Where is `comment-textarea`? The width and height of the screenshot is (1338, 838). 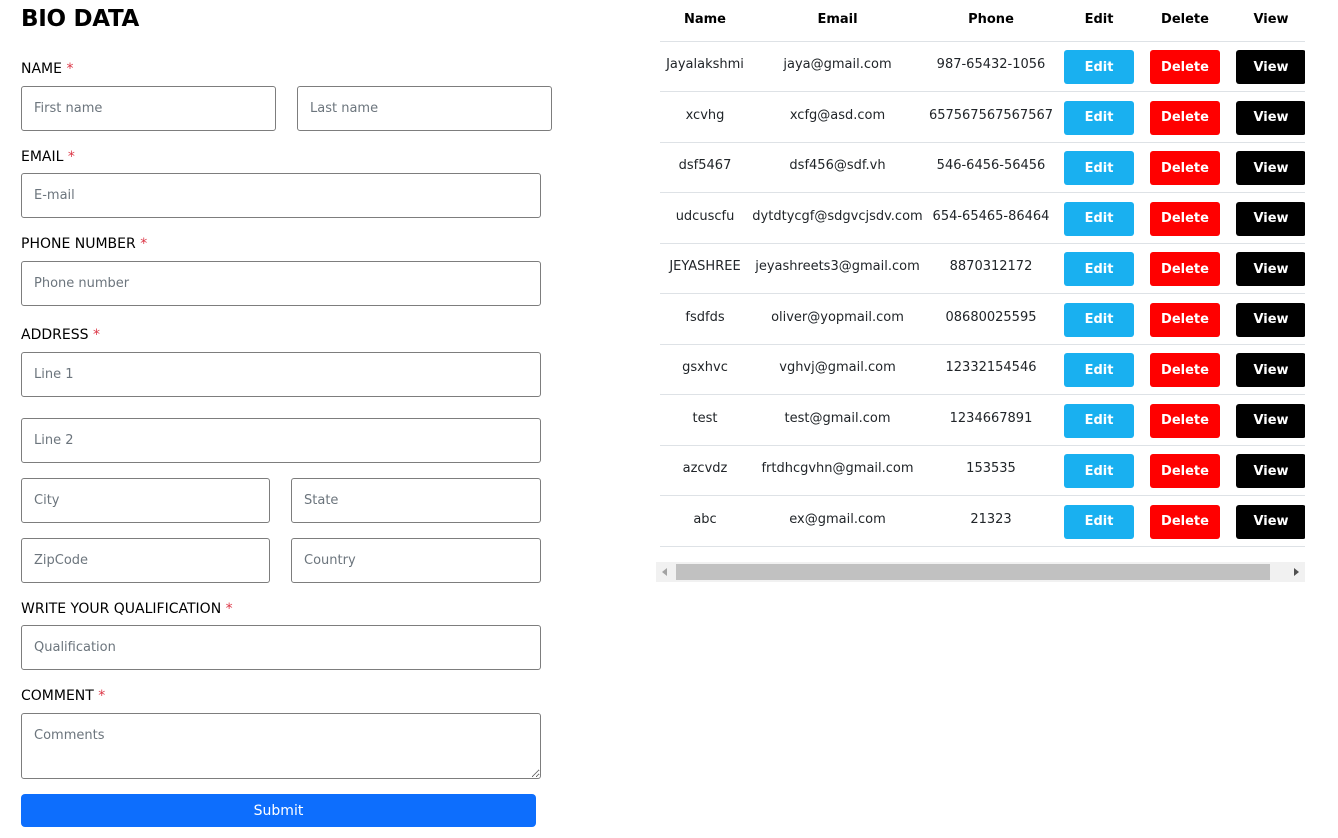
comment-textarea is located at coordinates (281, 746).